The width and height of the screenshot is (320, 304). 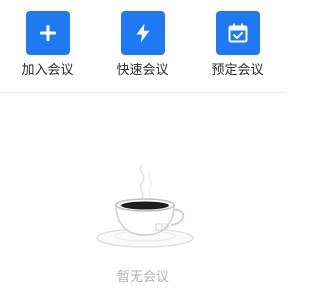 I want to click on schedule-meeting-label: 预定会议, so click(x=237, y=70).